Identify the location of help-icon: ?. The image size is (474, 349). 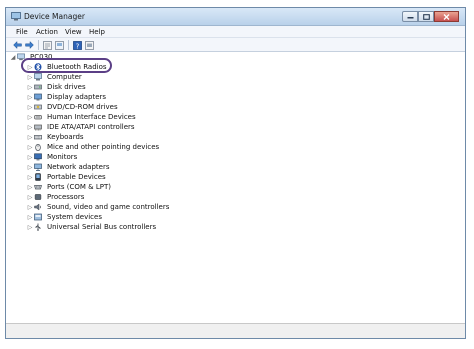
(77, 45).